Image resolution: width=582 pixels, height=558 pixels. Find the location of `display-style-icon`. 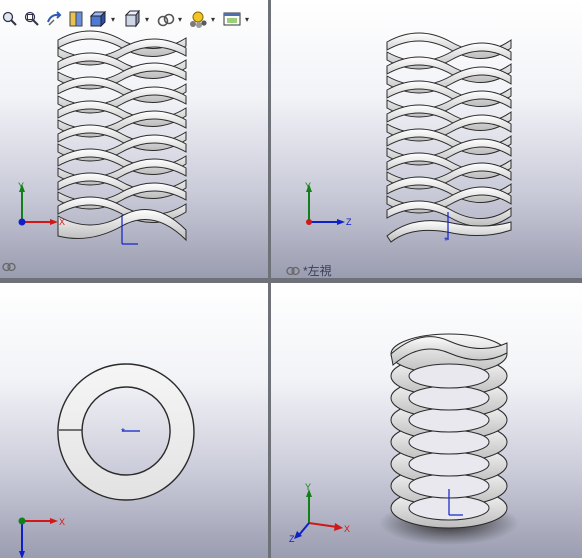

display-style-icon is located at coordinates (132, 19).